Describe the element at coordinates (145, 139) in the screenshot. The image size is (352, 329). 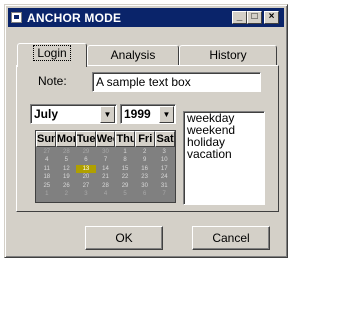
I see `weekday-header: Fri` at that location.